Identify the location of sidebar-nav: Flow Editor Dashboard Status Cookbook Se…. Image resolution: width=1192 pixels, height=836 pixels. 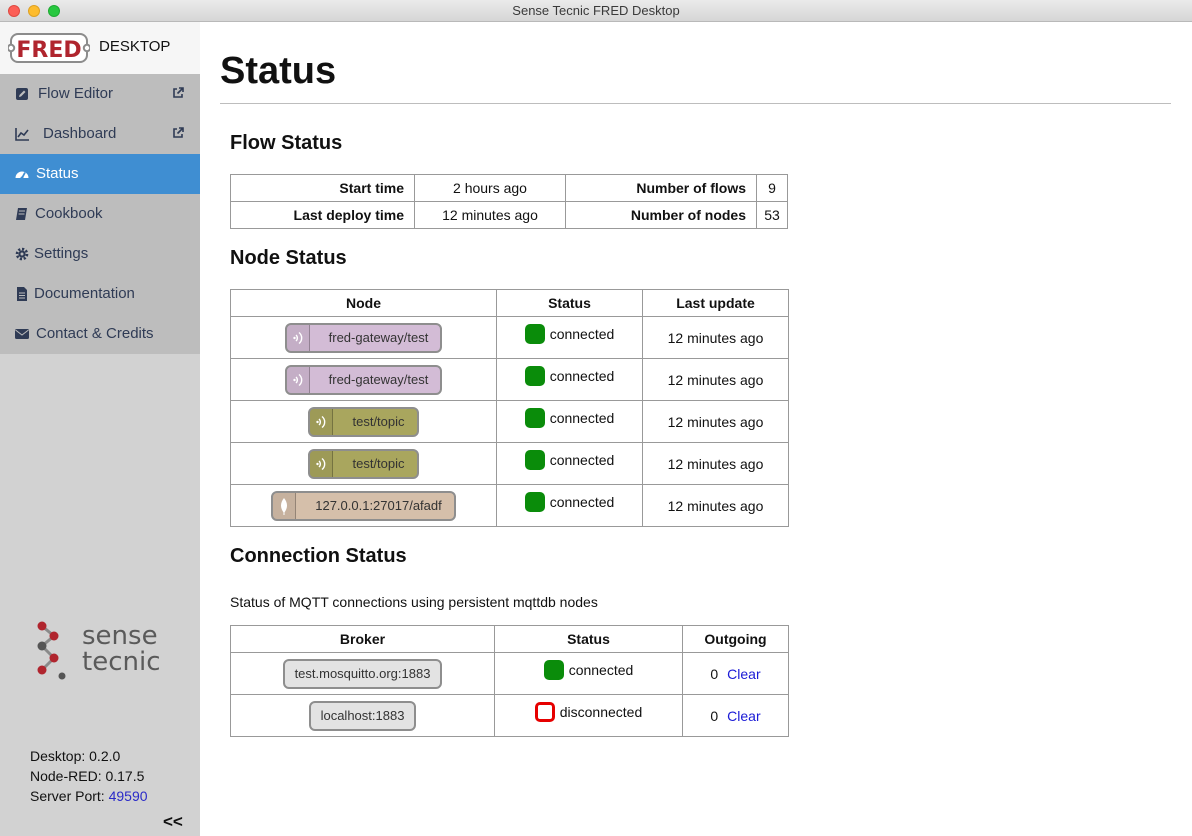
(100, 214).